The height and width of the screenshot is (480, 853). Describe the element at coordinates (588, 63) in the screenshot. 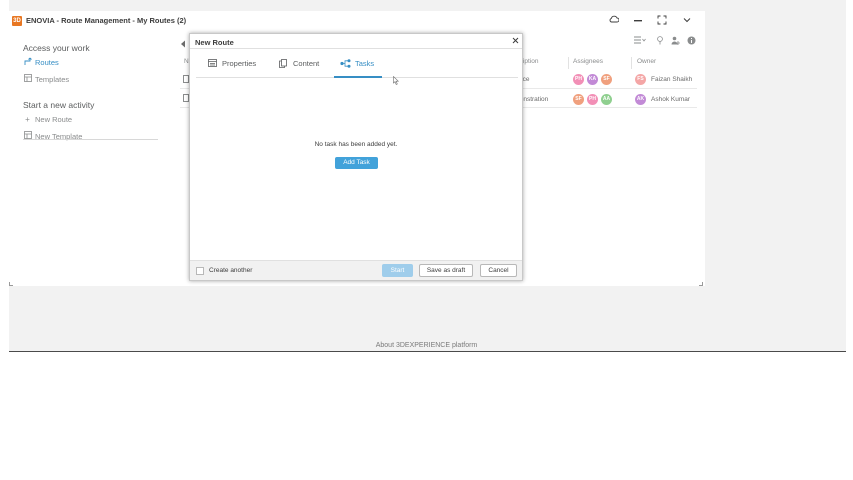

I see `column-header-assignees: Assignees` at that location.